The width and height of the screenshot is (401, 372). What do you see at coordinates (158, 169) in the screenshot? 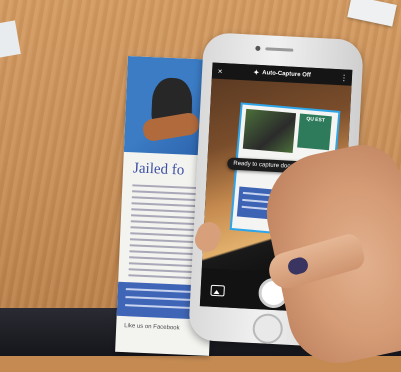
I see `brochure-headline: Jailed fo` at bounding box center [158, 169].